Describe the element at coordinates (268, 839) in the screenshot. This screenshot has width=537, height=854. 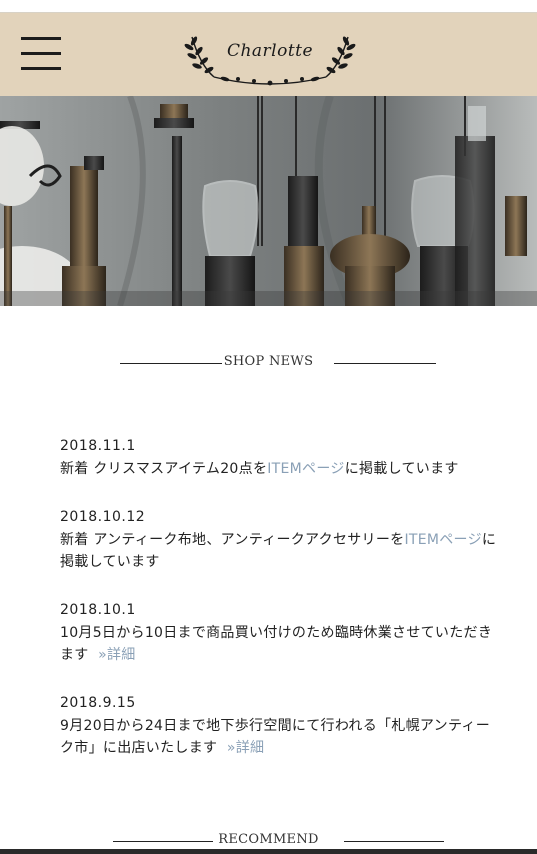
I see `recommend-title: RECOMMEND` at that location.